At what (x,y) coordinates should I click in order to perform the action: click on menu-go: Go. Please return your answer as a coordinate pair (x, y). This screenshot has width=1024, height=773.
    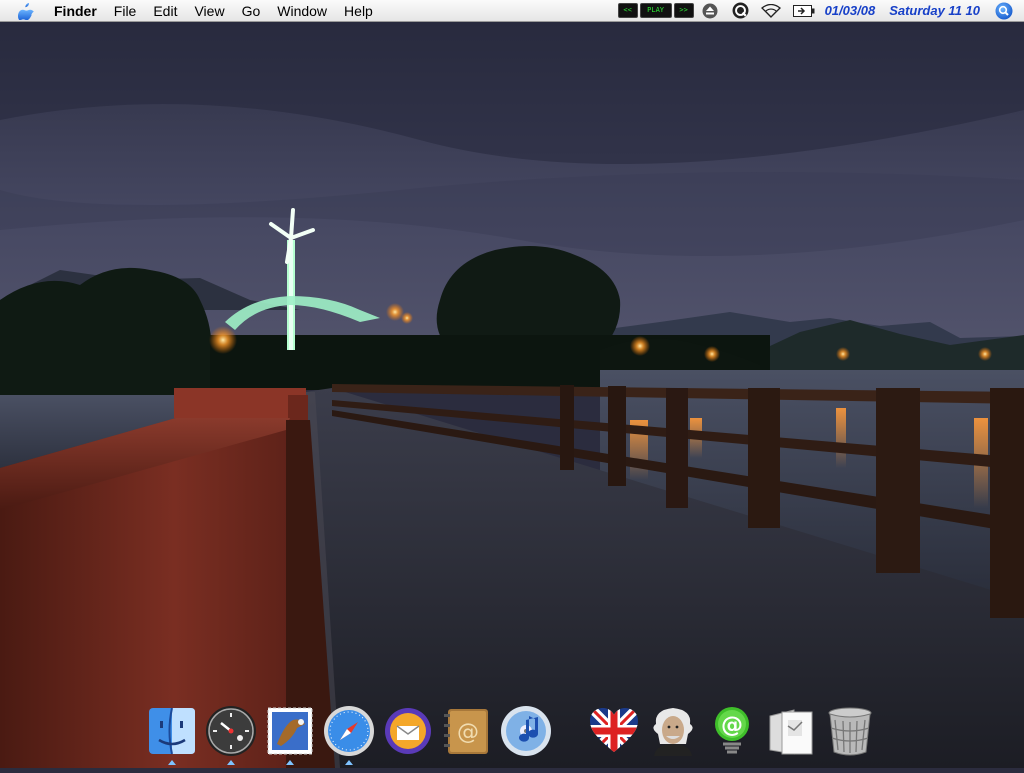
    Looking at the image, I should click on (251, 11).